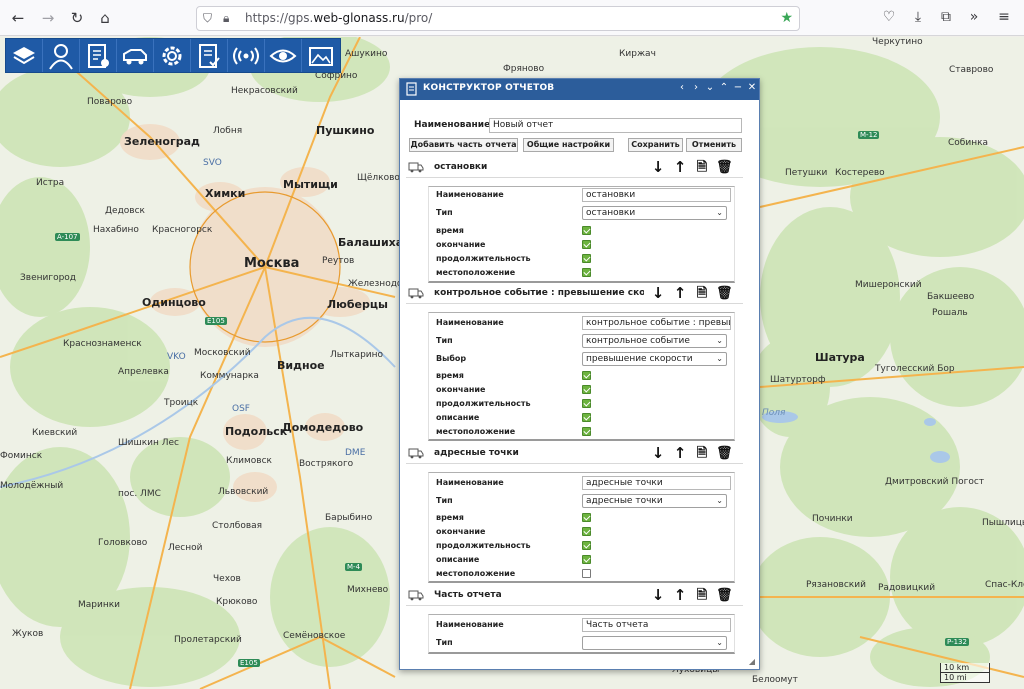 The image size is (1024, 689). What do you see at coordinates (655, 145) in the screenshot?
I see `save-button: Сохранить` at bounding box center [655, 145].